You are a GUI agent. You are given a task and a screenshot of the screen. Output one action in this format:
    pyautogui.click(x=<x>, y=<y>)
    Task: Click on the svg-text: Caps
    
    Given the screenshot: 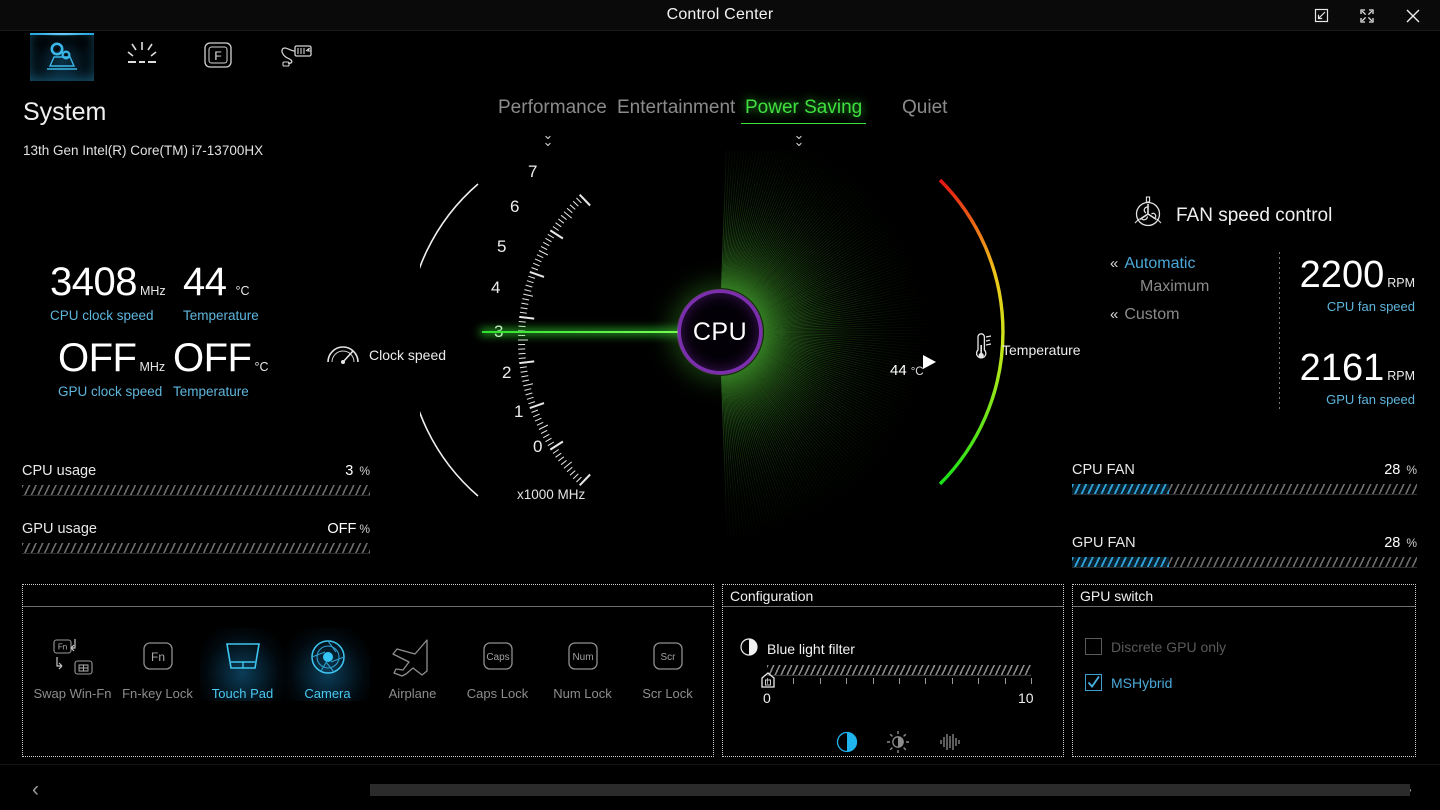 What is the action you would take?
    pyautogui.click(x=497, y=657)
    